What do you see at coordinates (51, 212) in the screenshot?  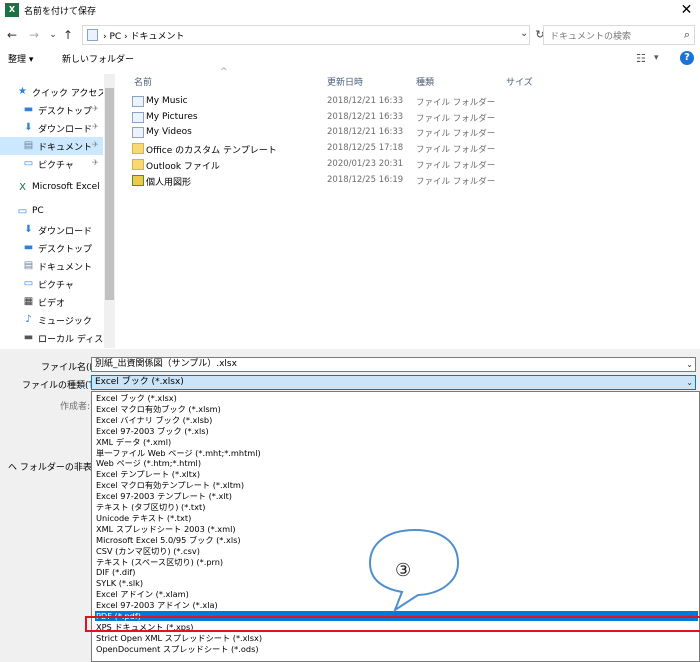 I see `nav-item: ▭ PC` at bounding box center [51, 212].